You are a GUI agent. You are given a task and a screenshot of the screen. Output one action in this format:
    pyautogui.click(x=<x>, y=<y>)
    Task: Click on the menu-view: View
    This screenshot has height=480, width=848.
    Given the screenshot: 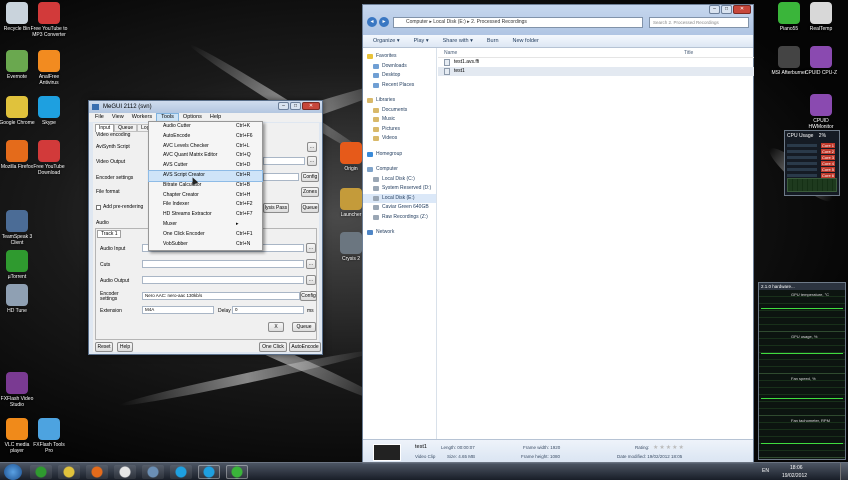 What is the action you would take?
    pyautogui.click(x=118, y=117)
    